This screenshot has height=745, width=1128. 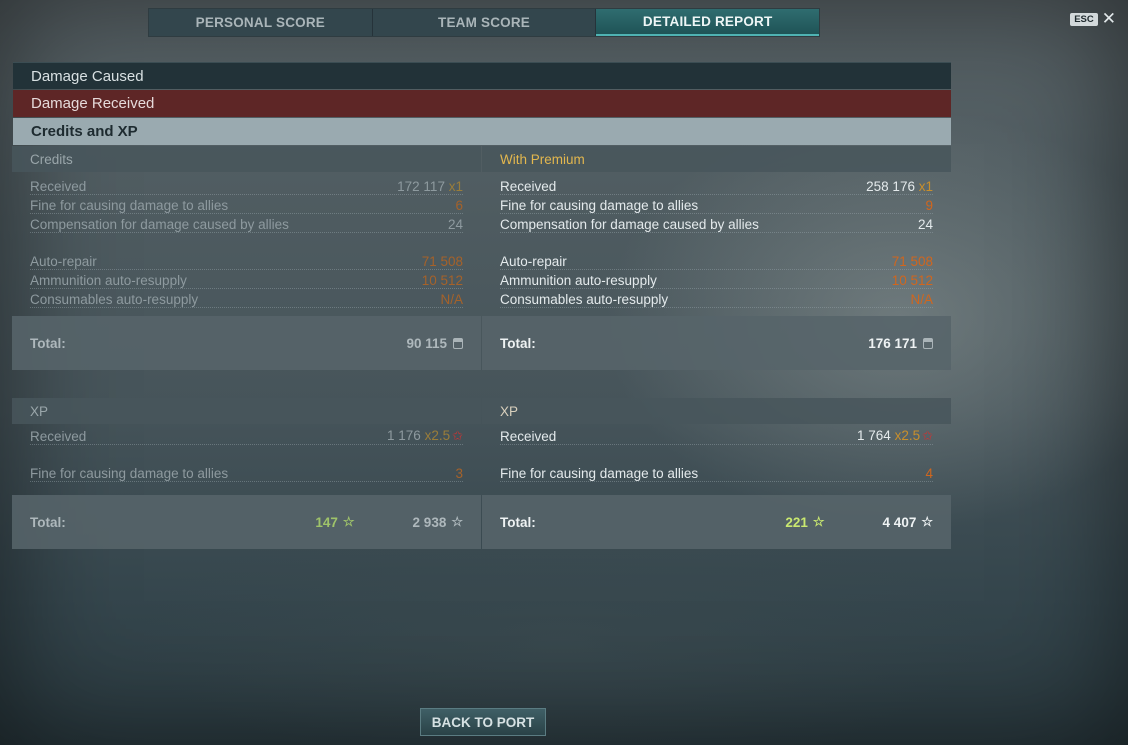 What do you see at coordinates (483, 722) in the screenshot?
I see `back-to-port-button: BACK TO PORT` at bounding box center [483, 722].